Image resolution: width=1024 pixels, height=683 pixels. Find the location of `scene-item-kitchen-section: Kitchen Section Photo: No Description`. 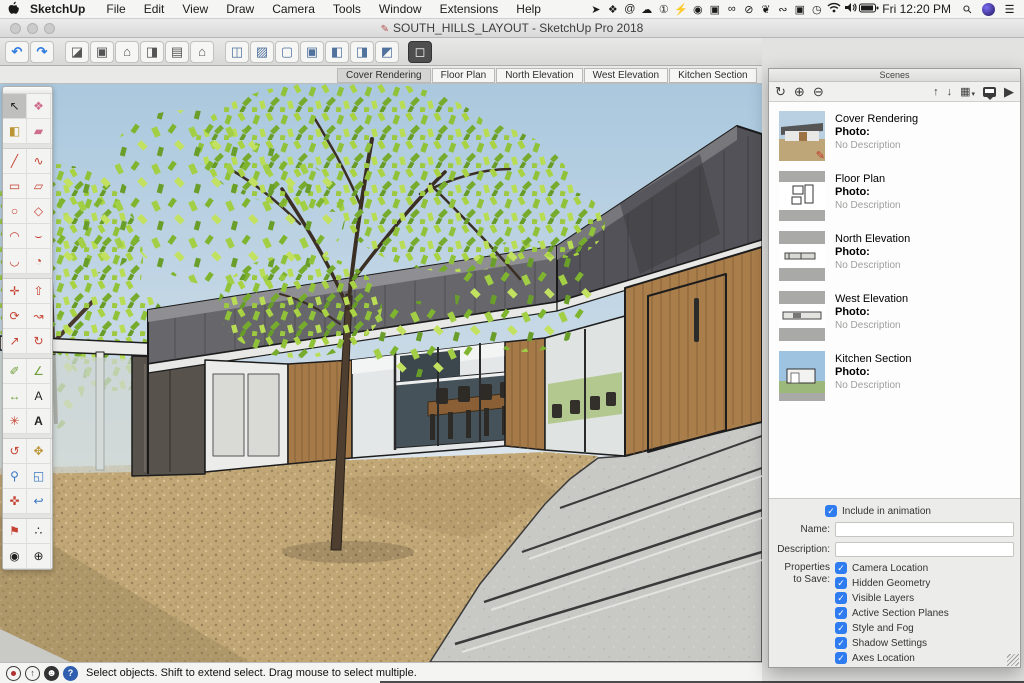

scene-item-kitchen-section: Kitchen Section Photo: No Description is located at coordinates (894, 376).